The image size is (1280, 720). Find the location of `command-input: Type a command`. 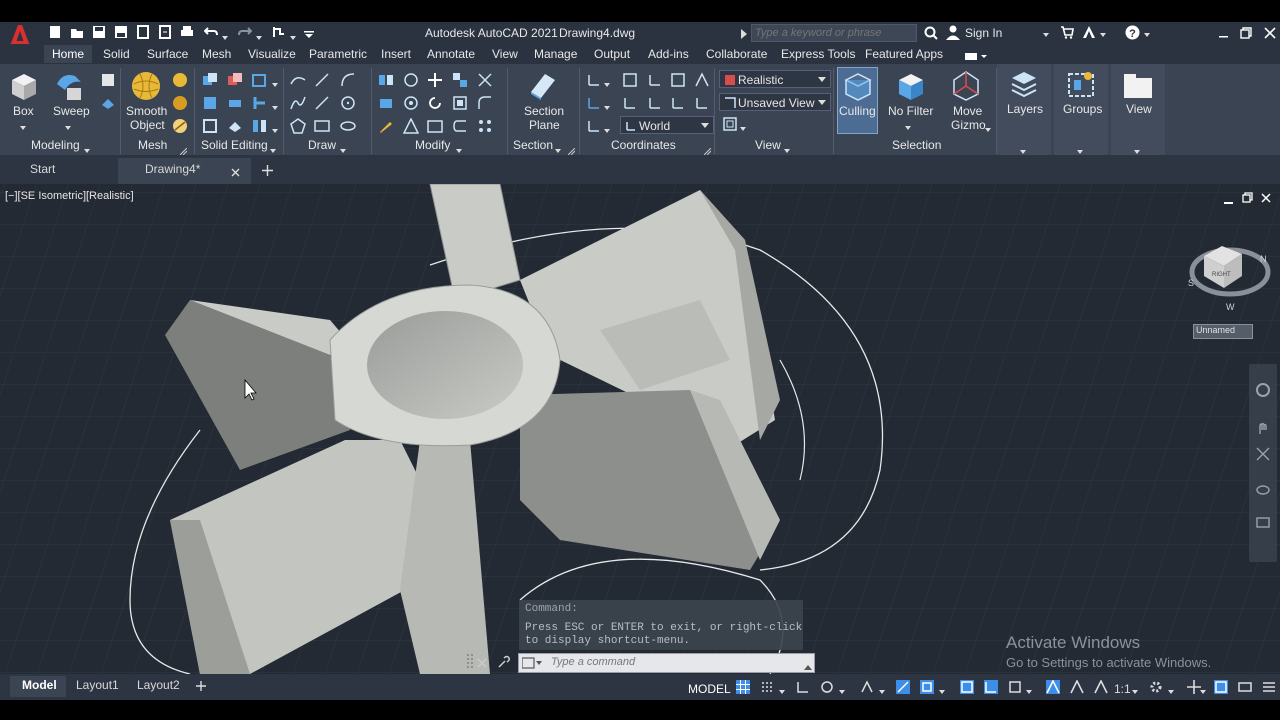

command-input: Type a command is located at coordinates (593, 662).